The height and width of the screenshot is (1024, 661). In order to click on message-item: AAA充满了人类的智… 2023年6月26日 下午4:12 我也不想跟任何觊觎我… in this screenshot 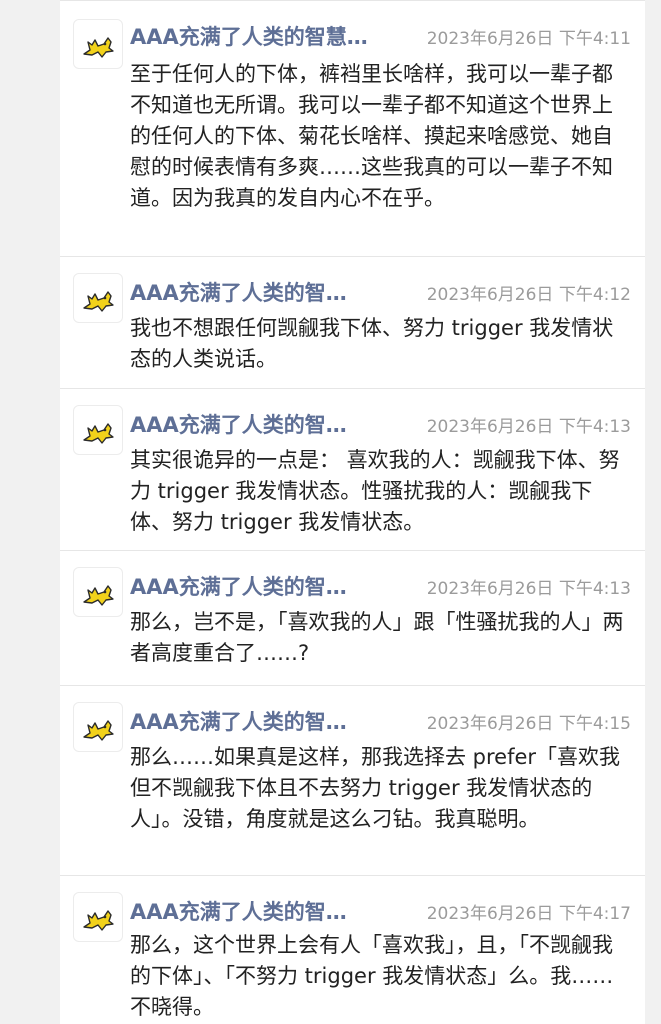, I will do `click(352, 322)`.